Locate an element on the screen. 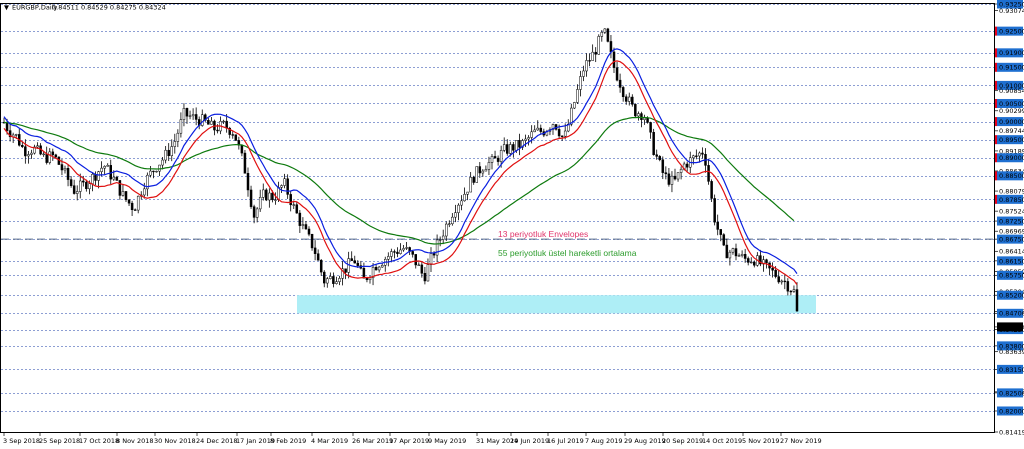  price-axis-label: 0.91900 is located at coordinates (1011, 53).